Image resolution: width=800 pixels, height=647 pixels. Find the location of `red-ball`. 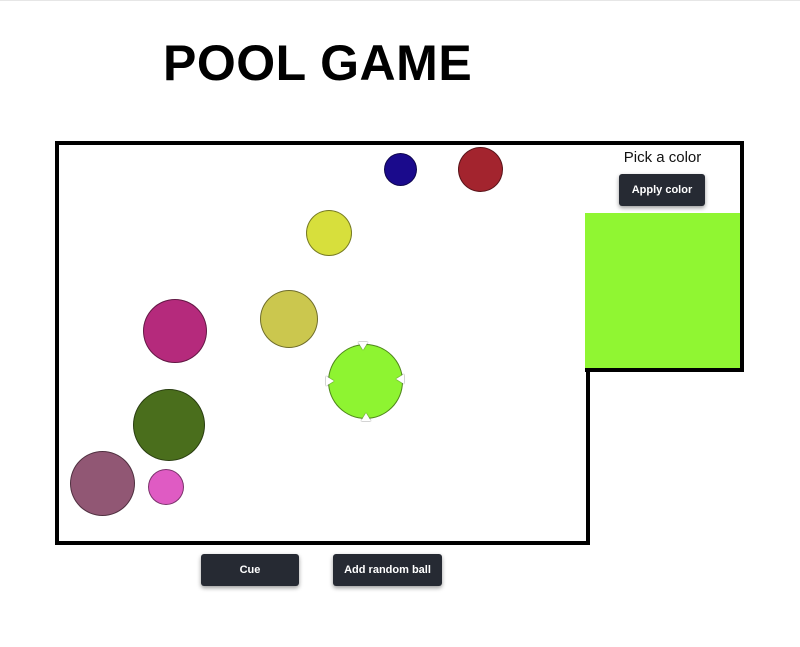

red-ball is located at coordinates (480, 169).